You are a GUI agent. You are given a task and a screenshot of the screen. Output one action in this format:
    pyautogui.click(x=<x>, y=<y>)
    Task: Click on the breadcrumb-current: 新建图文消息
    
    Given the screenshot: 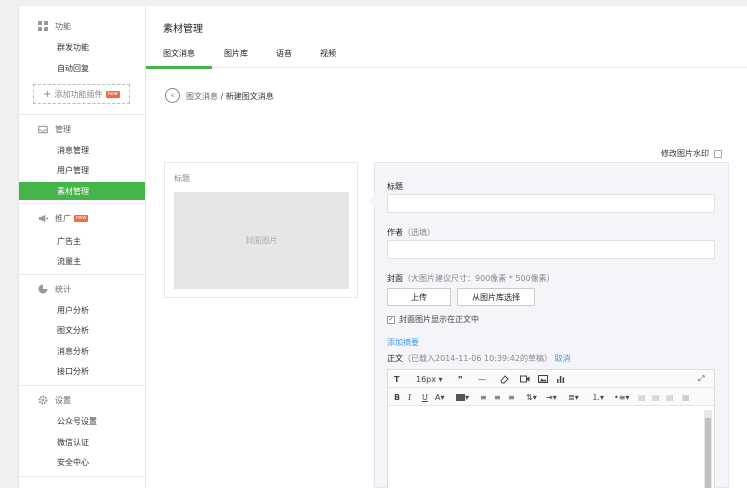 What is the action you would take?
    pyautogui.click(x=249, y=96)
    